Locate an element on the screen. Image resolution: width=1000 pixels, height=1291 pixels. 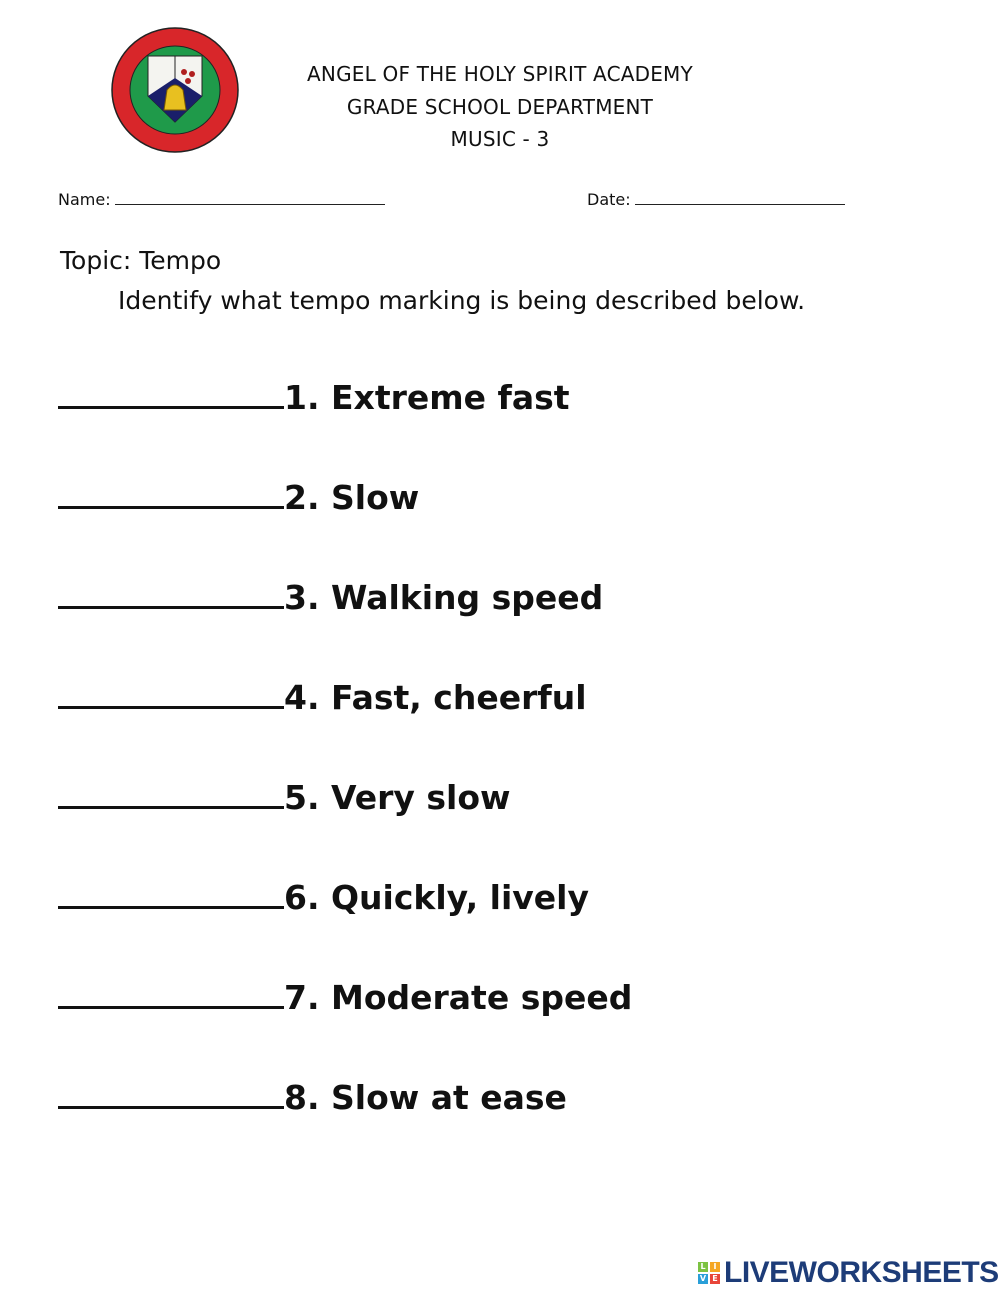
question-item: 1. Extreme fast is located at coordinates (314, 397).